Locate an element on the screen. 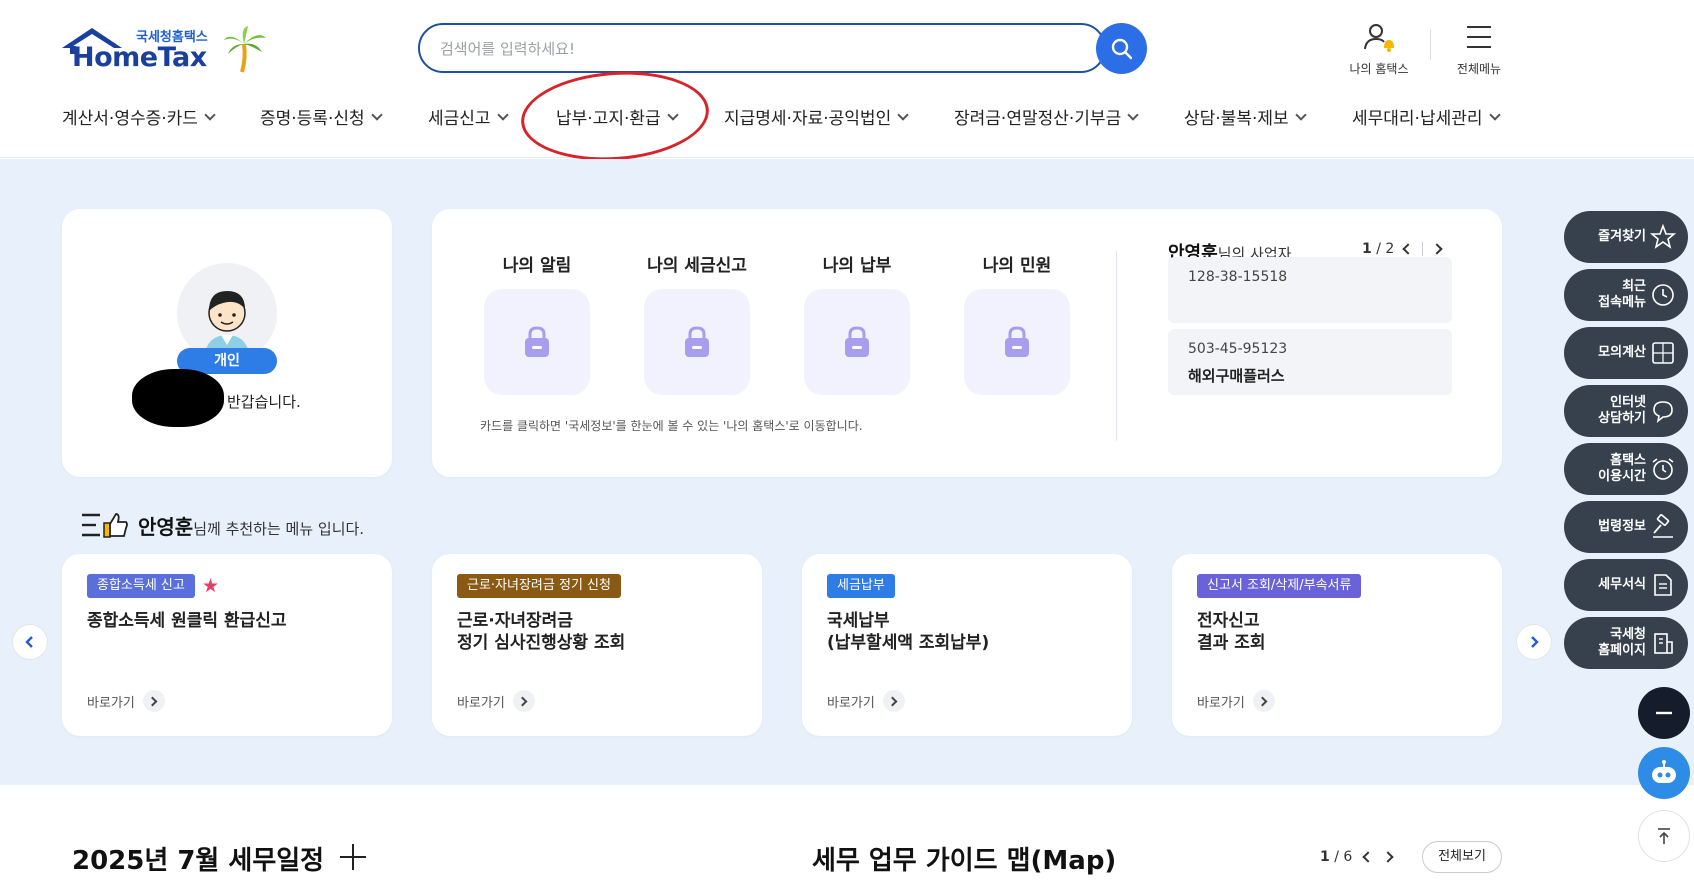  search-input is located at coordinates (740, 49).